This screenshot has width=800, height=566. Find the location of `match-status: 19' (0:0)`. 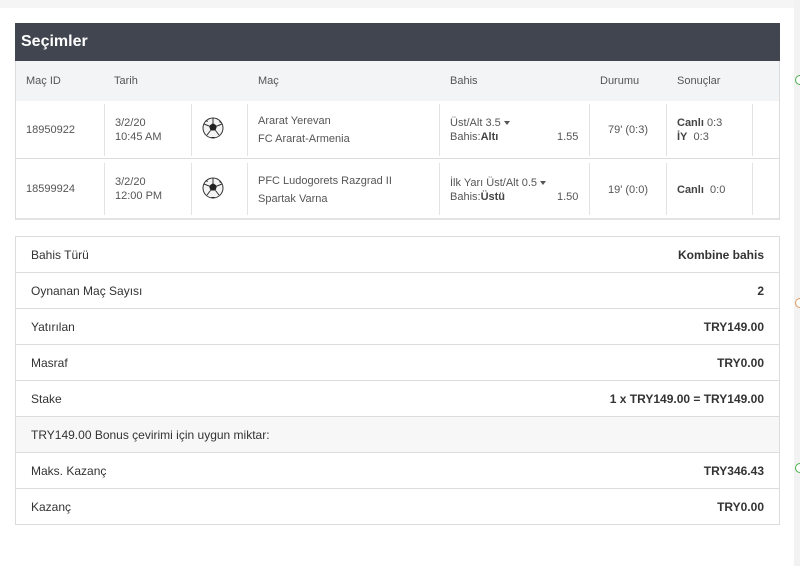

match-status: 19' (0:0) is located at coordinates (628, 190).